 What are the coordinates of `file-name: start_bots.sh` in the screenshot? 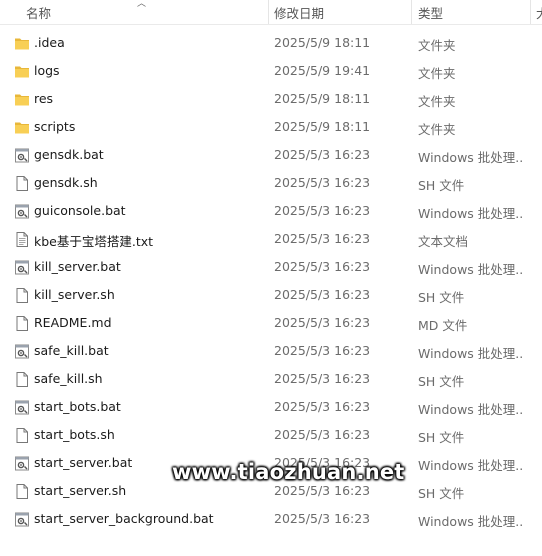 It's located at (74, 434).